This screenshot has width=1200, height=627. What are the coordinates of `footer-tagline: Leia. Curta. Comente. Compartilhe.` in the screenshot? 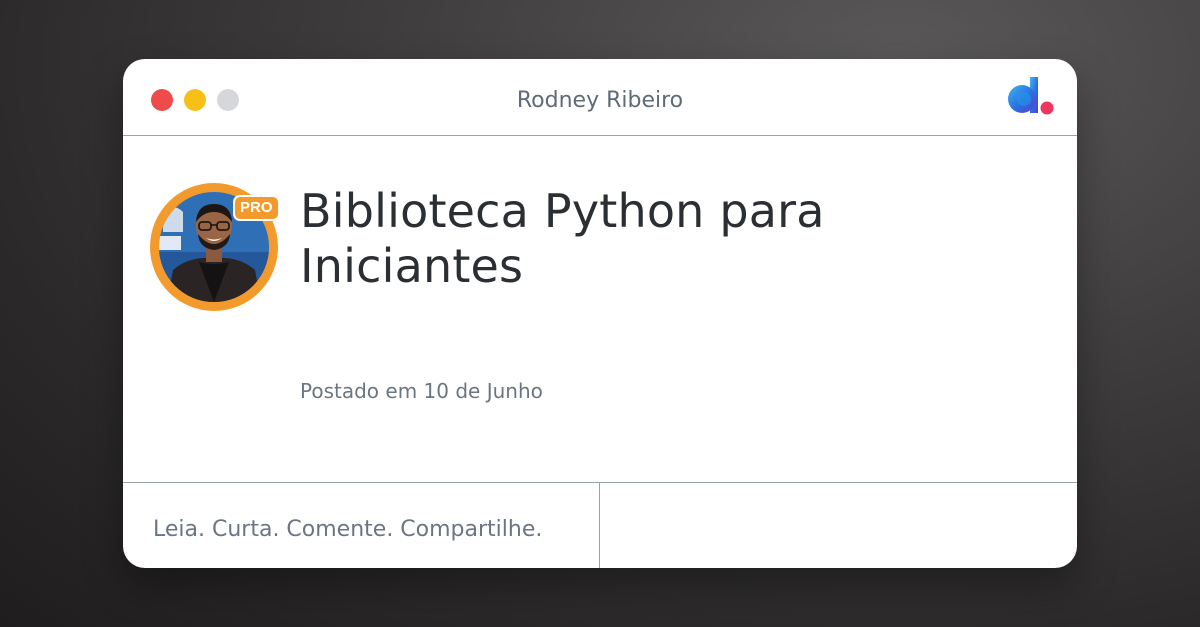 It's located at (348, 529).